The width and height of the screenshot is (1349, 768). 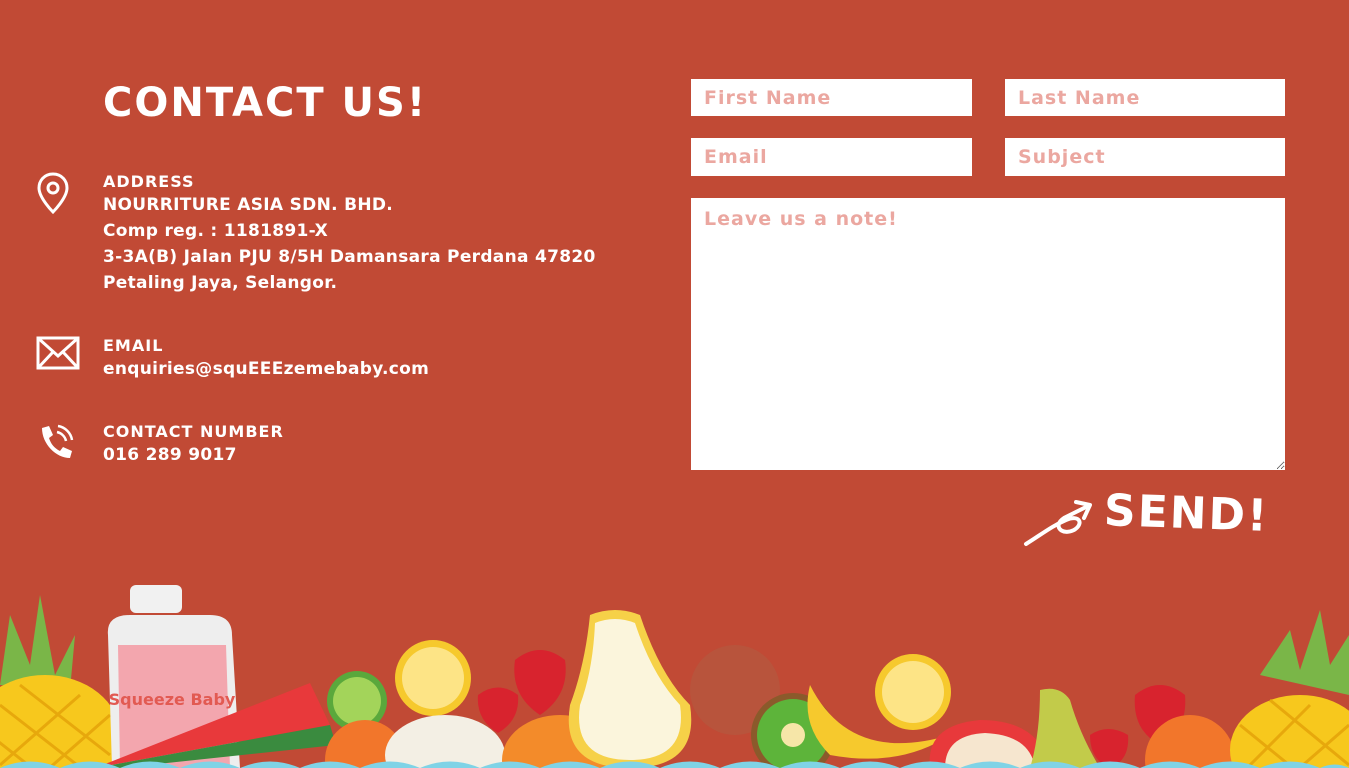 What do you see at coordinates (56, 444) in the screenshot?
I see `phone-icon` at bounding box center [56, 444].